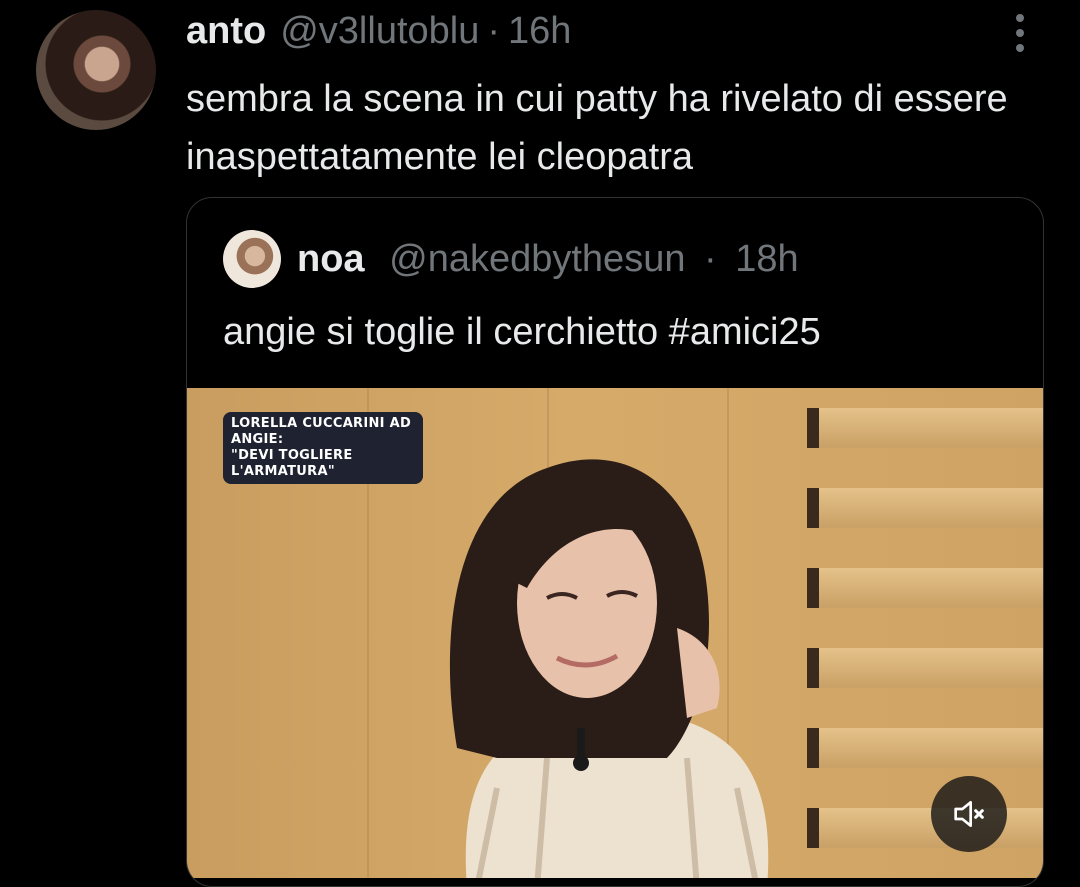 This screenshot has height=887, width=1080. What do you see at coordinates (321, 431) in the screenshot?
I see `caption-line-1: LORELLA CUCCARINI AD ANGIE:` at bounding box center [321, 431].